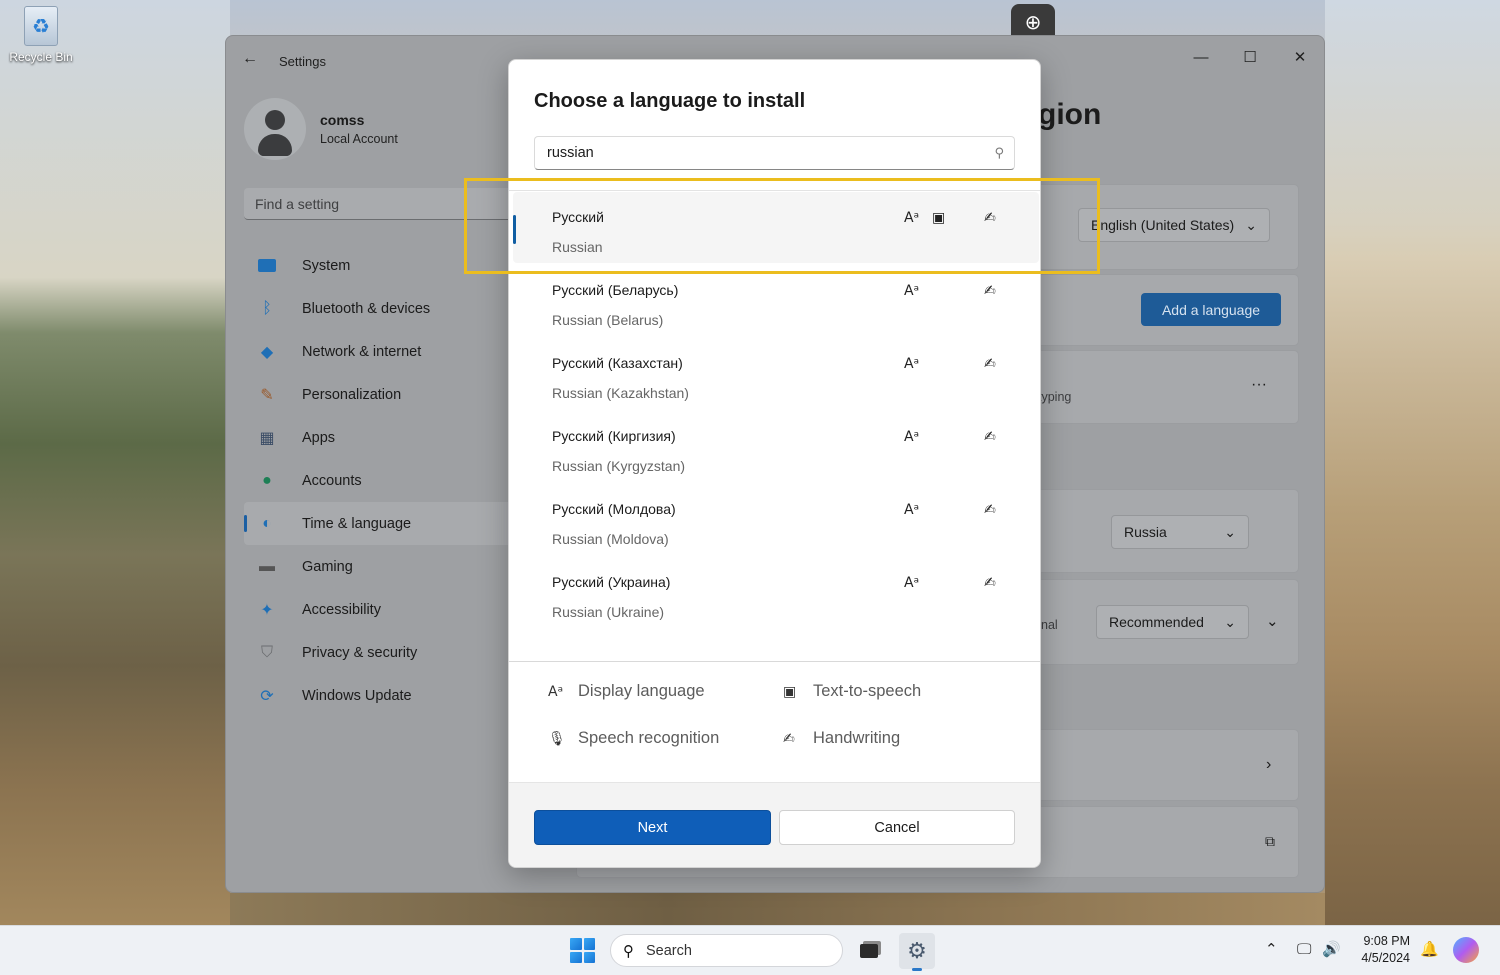  What do you see at coordinates (790, 691) in the screenshot?
I see `text-to-speech-icon: ▣` at bounding box center [790, 691].